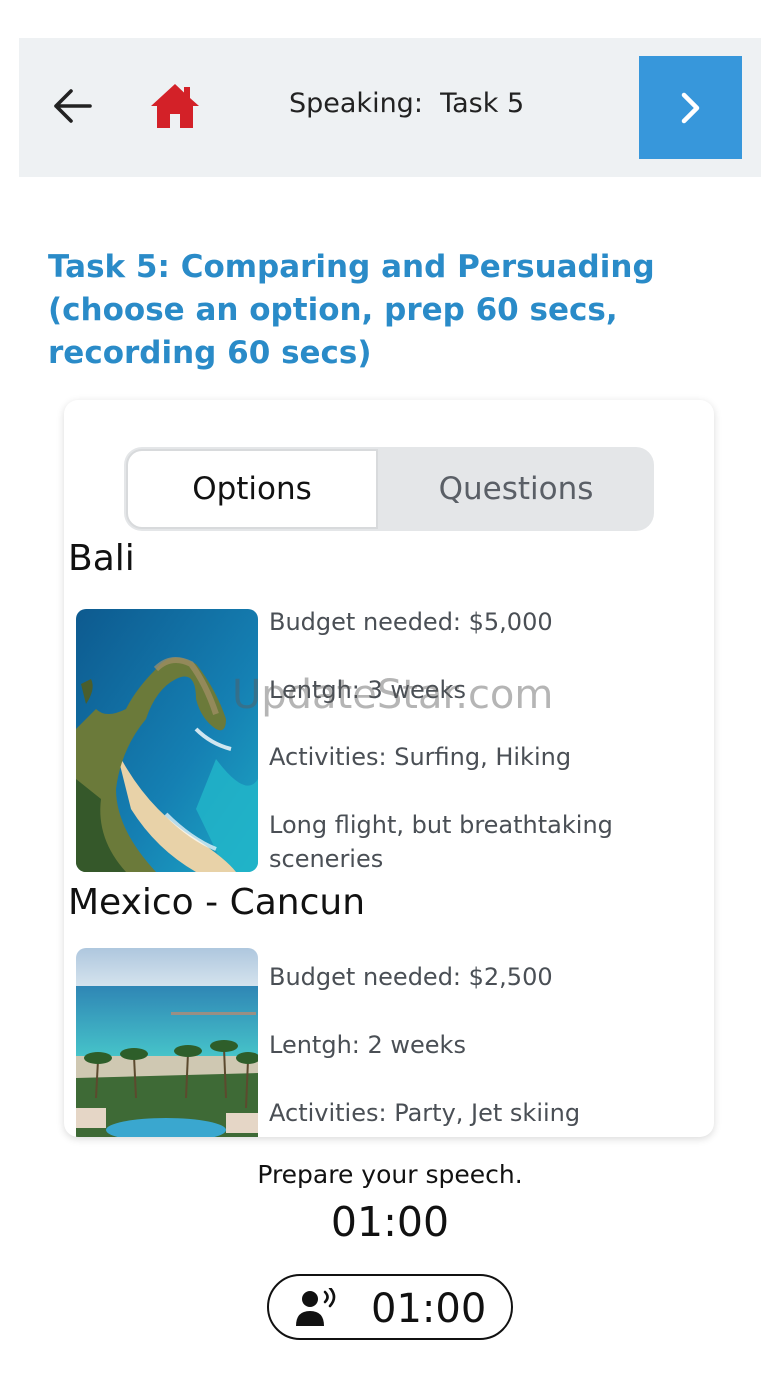  Describe the element at coordinates (420, 757) in the screenshot. I see `bali-activities: Activities: Surfing, Hiking` at that location.